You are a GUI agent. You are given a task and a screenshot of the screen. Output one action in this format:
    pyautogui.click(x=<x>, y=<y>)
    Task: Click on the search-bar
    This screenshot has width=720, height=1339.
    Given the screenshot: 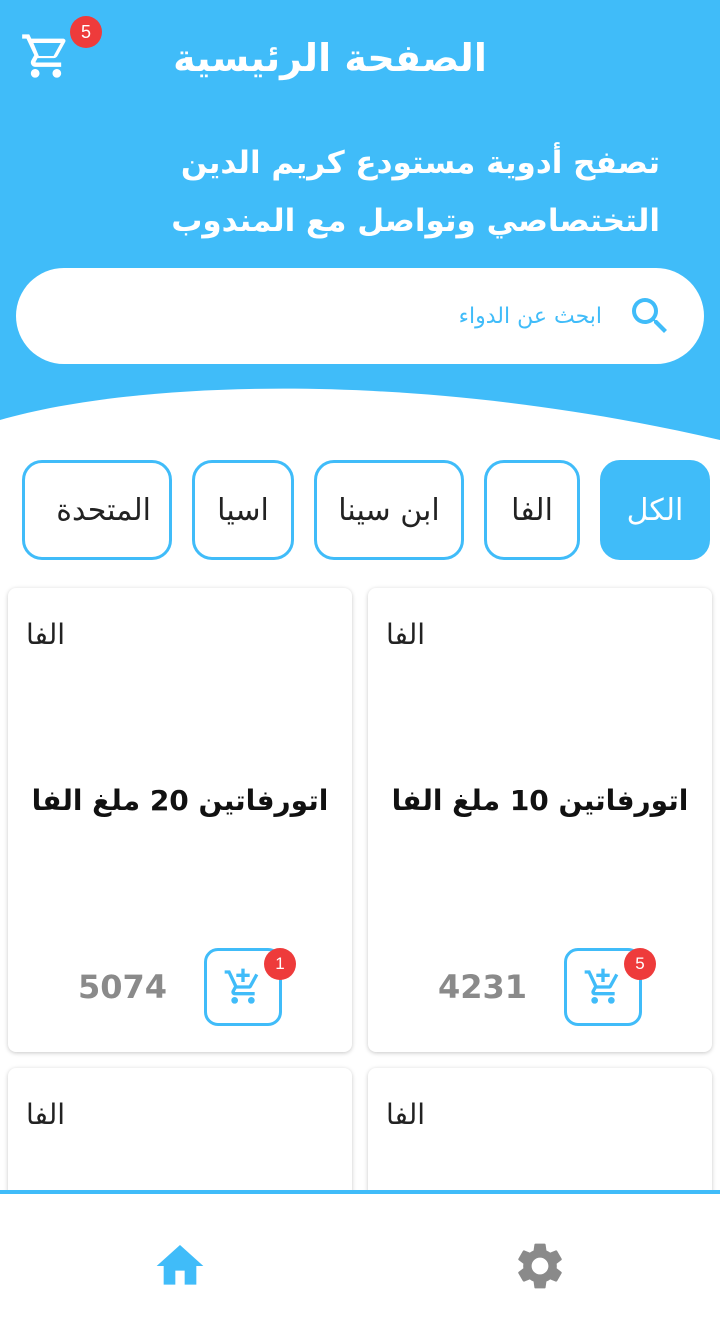 What is the action you would take?
    pyautogui.click(x=360, y=316)
    